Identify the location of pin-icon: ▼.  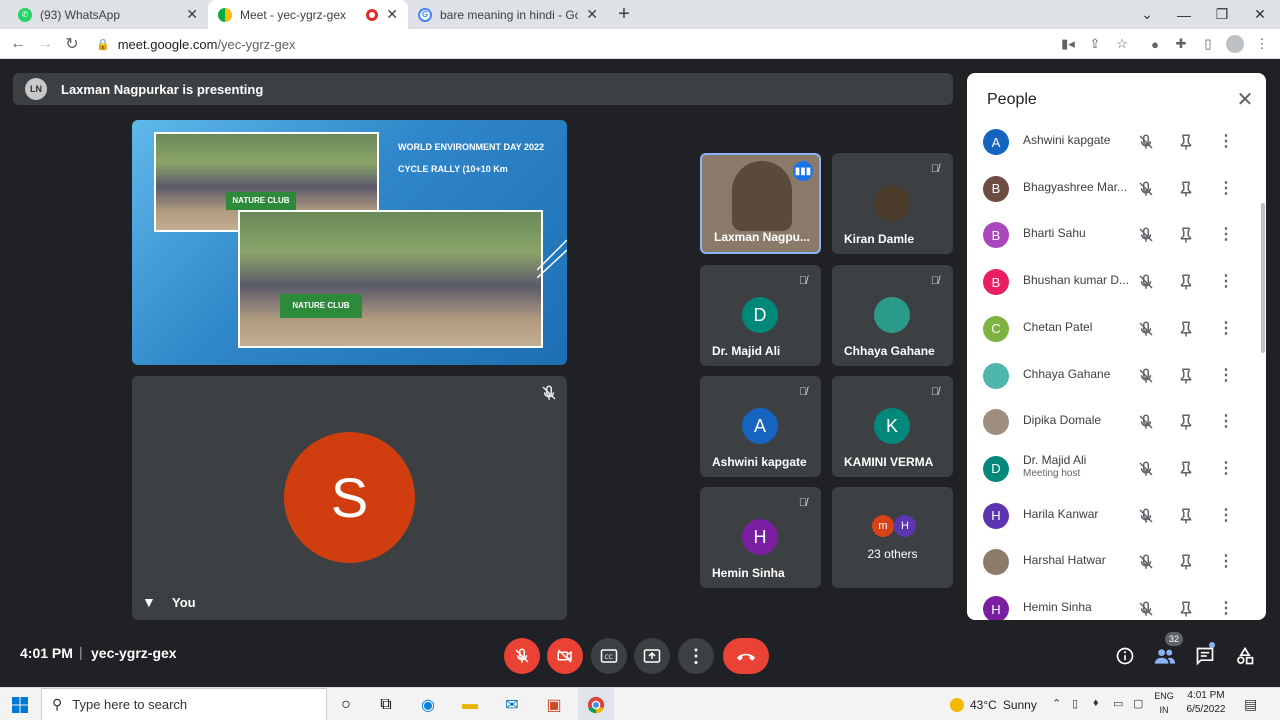
(149, 602).